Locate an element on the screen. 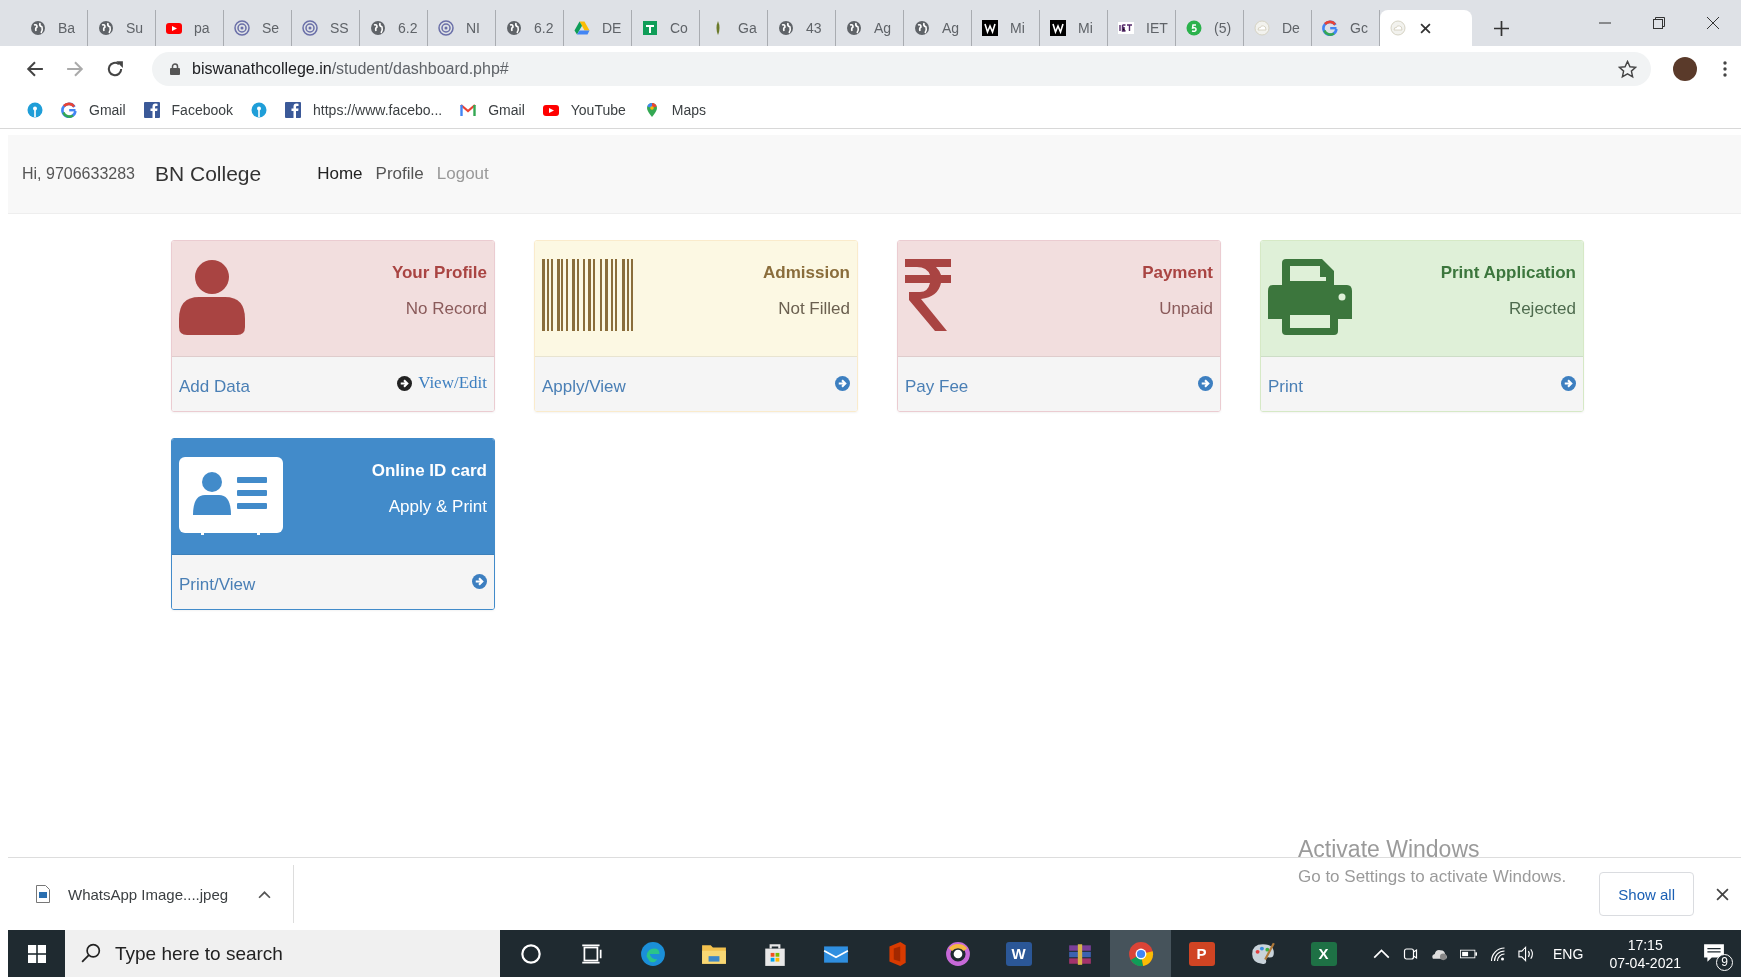  browser-tab: pa is located at coordinates (190, 28).